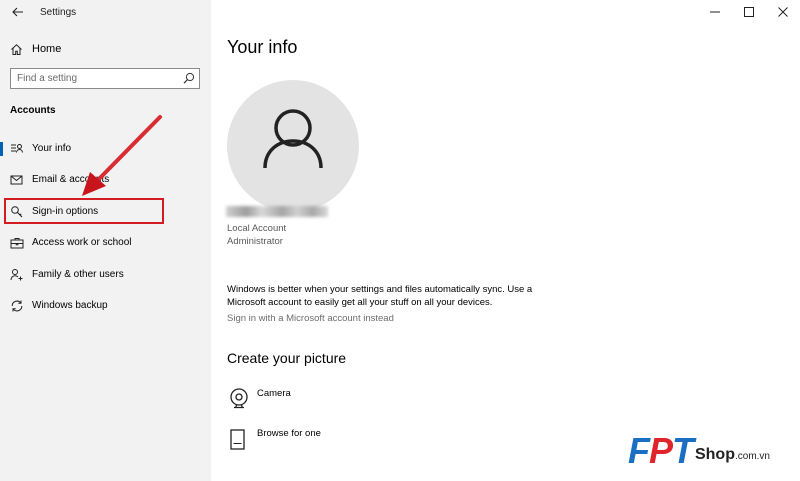 This screenshot has height=481, width=800. I want to click on camera-icon, so click(239, 398).